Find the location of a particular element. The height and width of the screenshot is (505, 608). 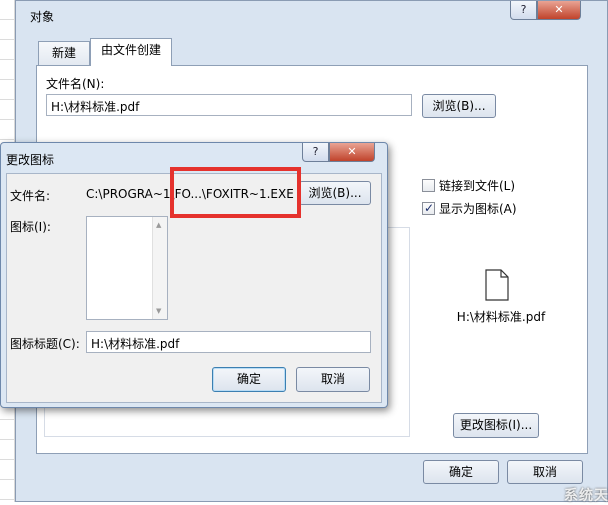

ok-button: 确定 is located at coordinates (461, 472).